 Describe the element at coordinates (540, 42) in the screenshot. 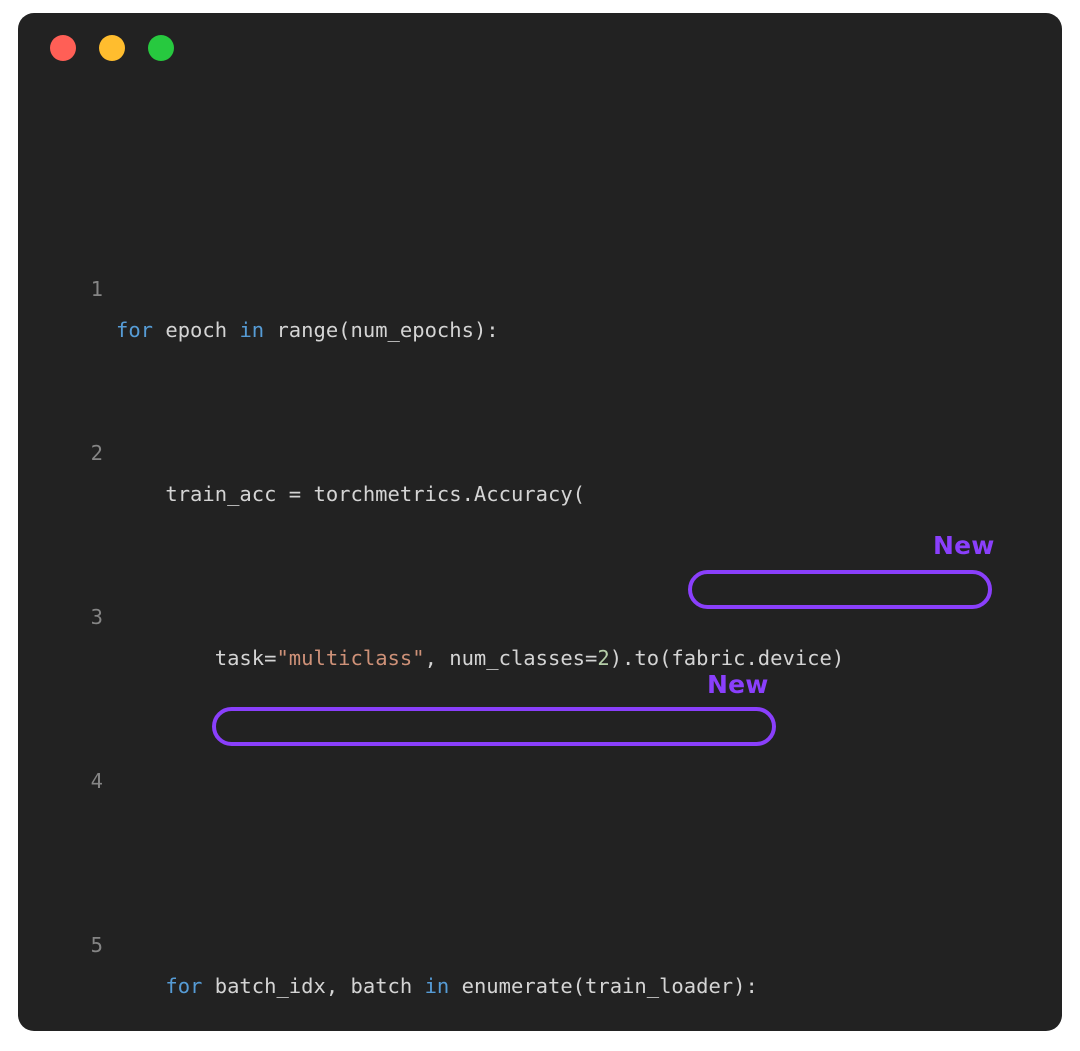

I see `window-titlebar` at that location.